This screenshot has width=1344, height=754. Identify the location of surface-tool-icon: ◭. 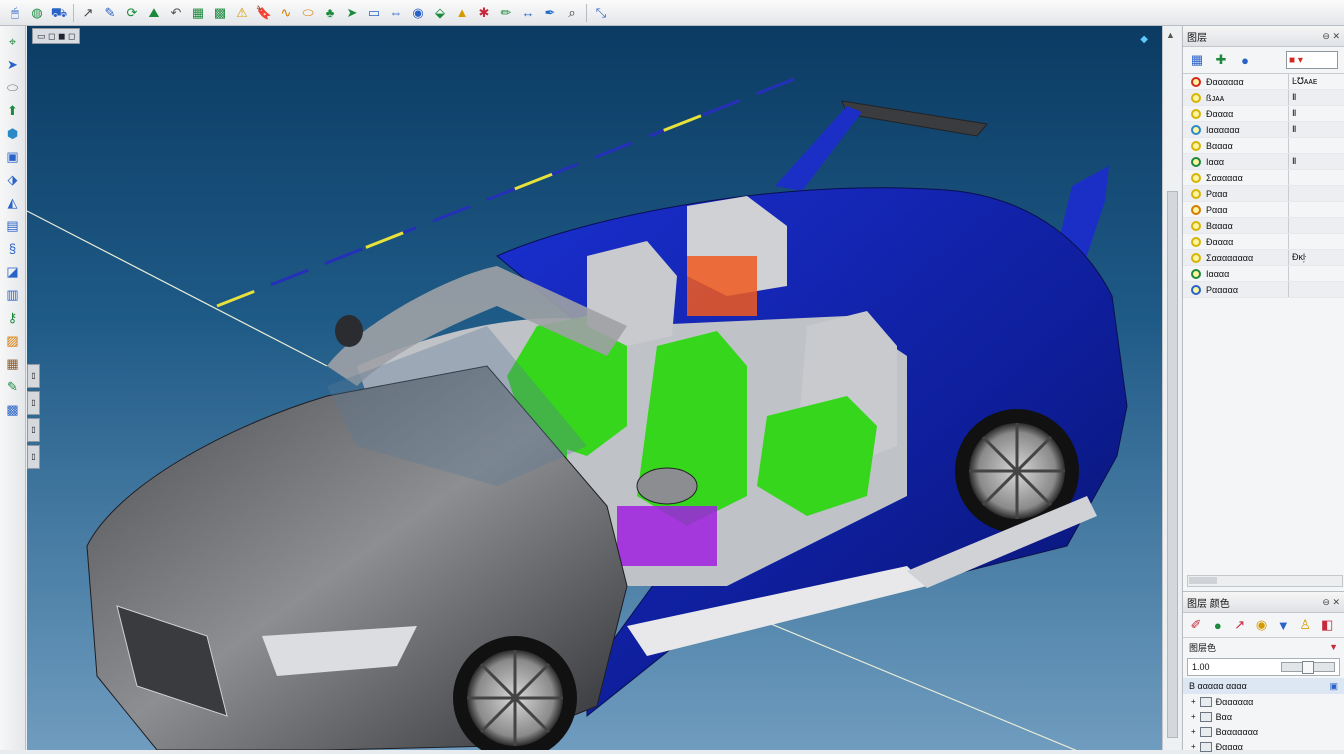
(13, 203).